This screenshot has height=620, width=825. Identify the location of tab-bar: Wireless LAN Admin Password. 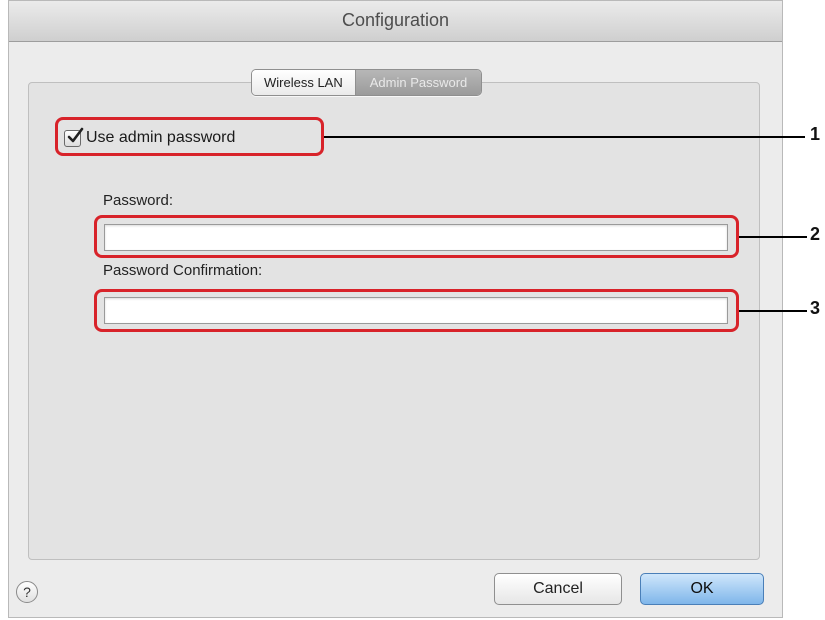
(367, 82).